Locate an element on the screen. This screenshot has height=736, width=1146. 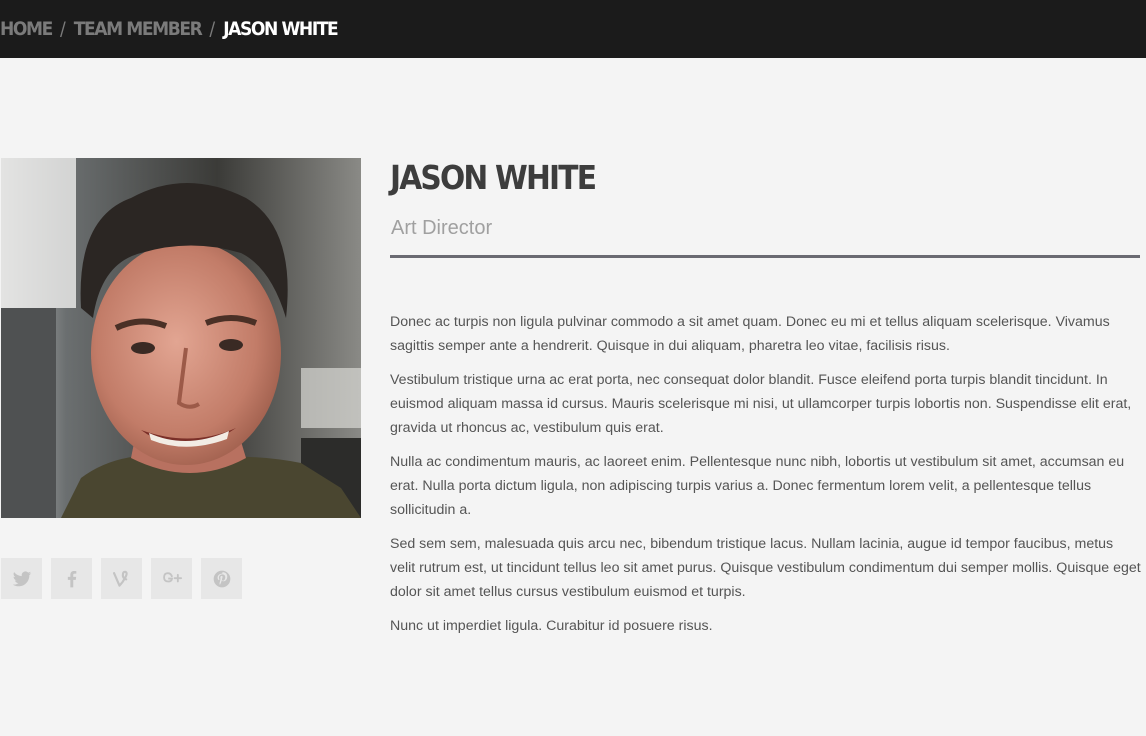
facebook-icon is located at coordinates (71, 578).